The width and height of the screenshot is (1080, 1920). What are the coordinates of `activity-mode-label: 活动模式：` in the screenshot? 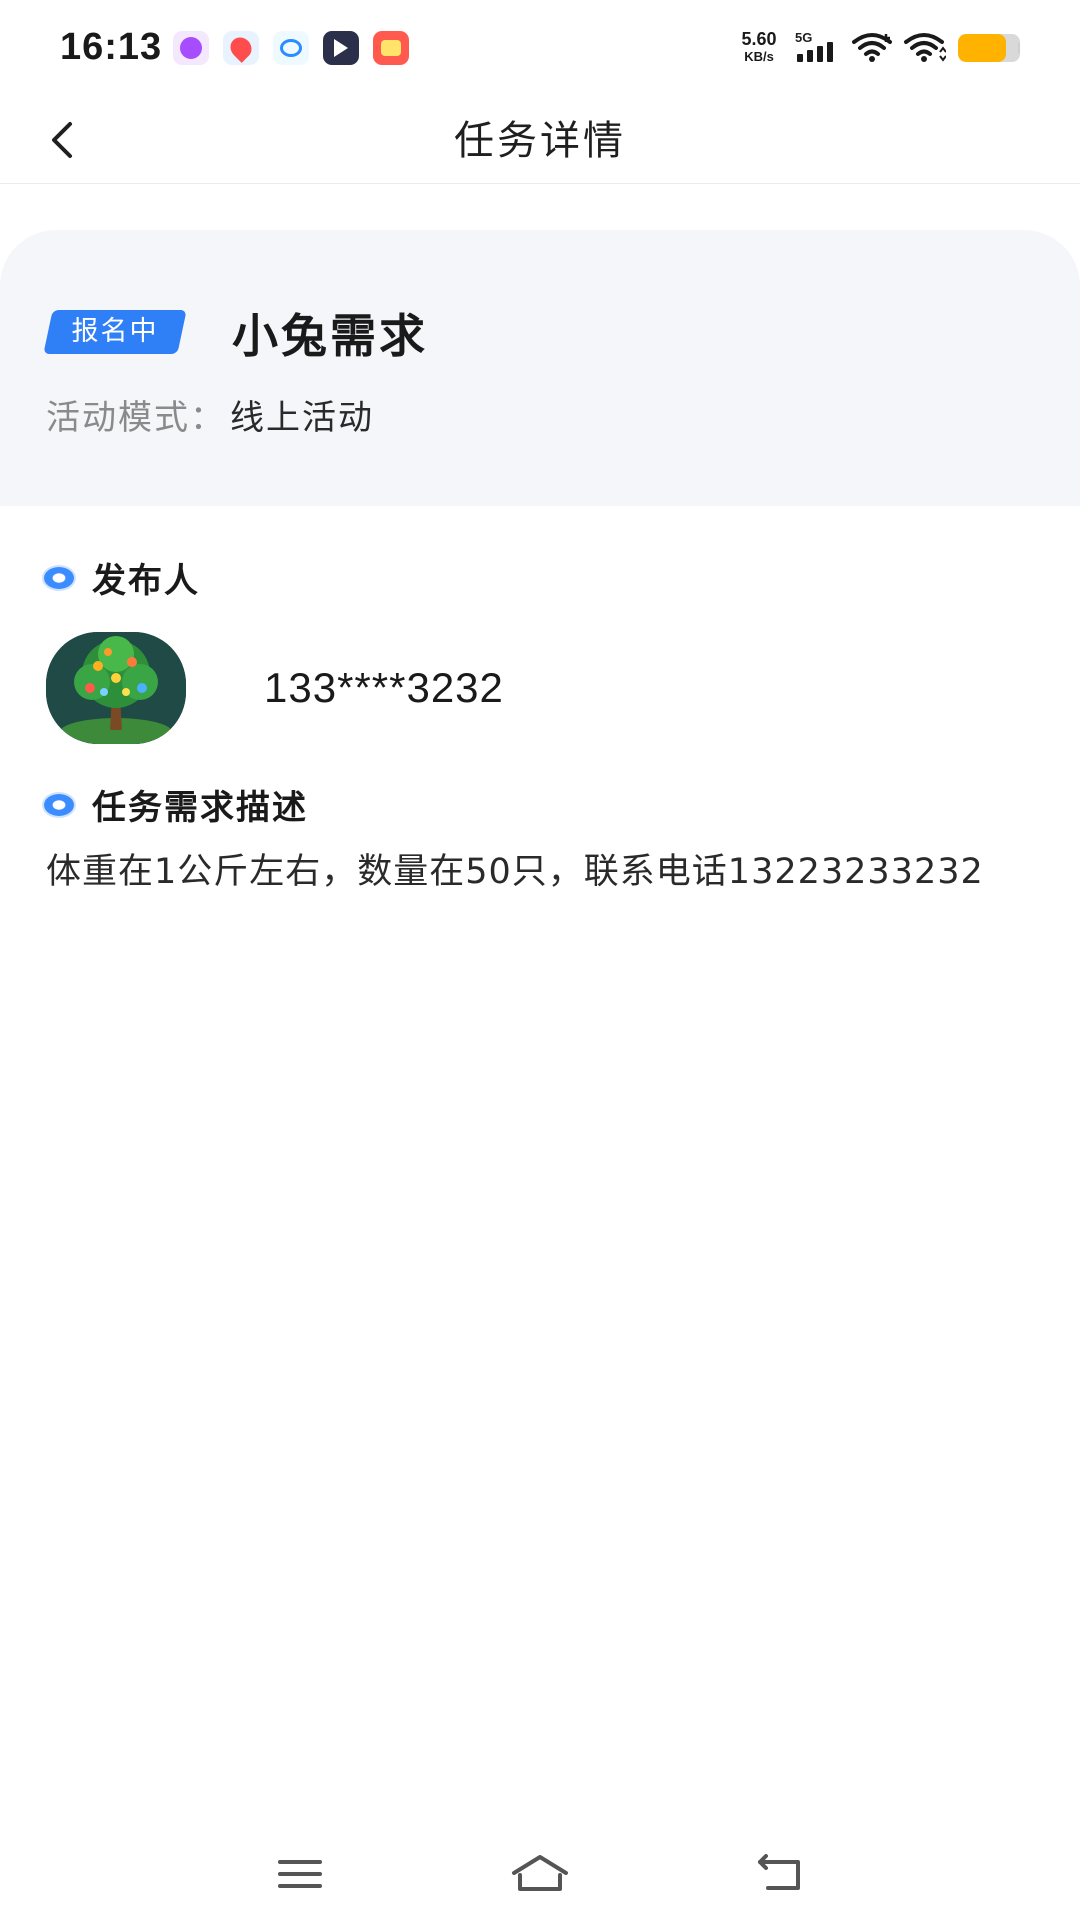 It's located at (136, 418).